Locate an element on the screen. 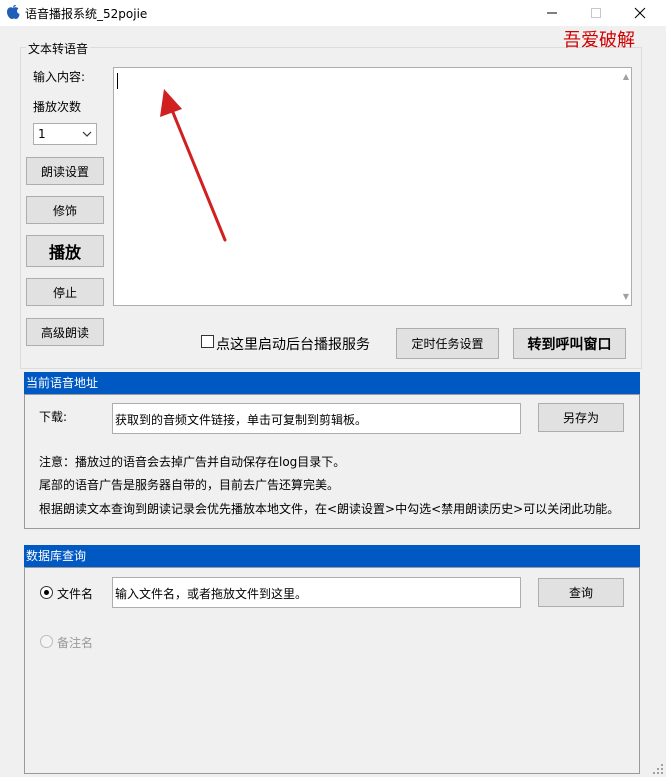  maximize-button is located at coordinates (596, 13).